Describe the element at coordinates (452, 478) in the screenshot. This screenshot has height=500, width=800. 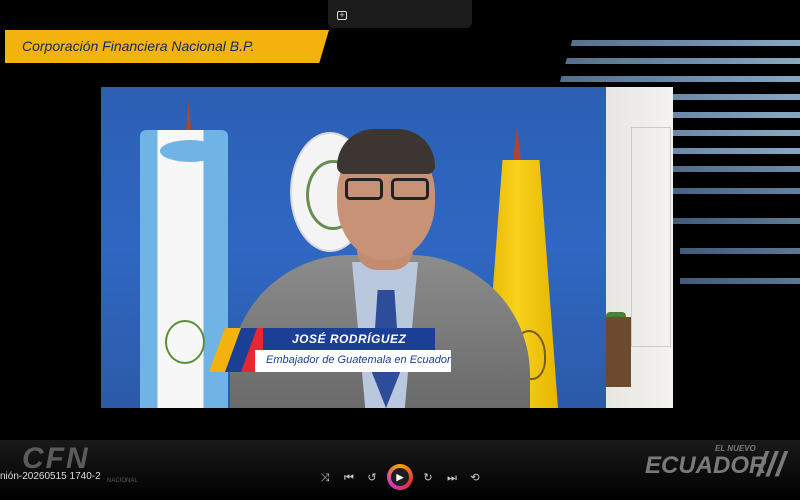
I see `next-icon: ⏭` at that location.